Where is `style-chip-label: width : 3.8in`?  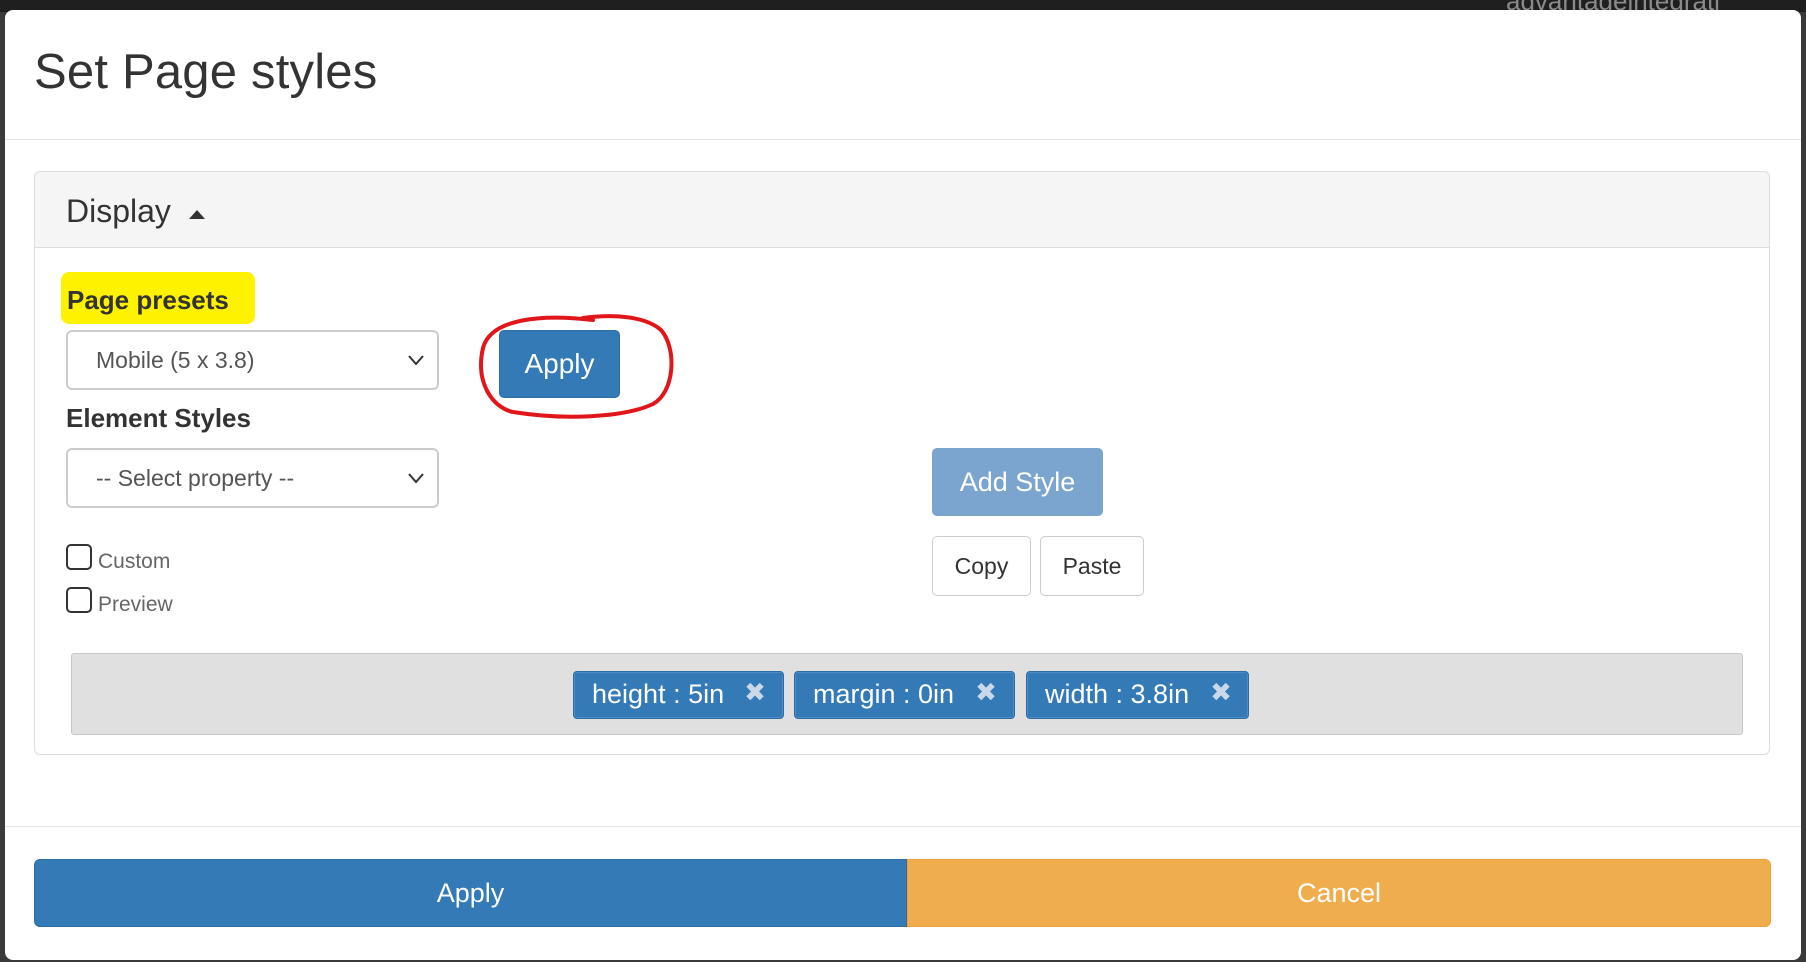
style-chip-label: width : 3.8in is located at coordinates (1117, 694).